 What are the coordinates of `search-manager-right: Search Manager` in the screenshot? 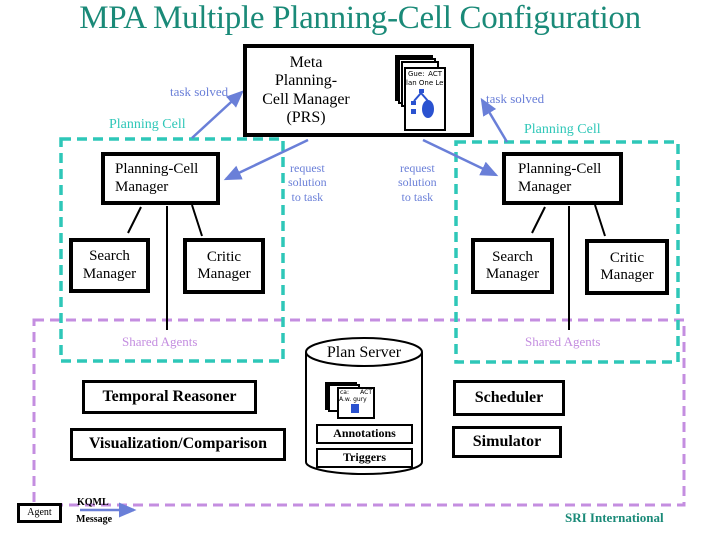 It's located at (512, 266).